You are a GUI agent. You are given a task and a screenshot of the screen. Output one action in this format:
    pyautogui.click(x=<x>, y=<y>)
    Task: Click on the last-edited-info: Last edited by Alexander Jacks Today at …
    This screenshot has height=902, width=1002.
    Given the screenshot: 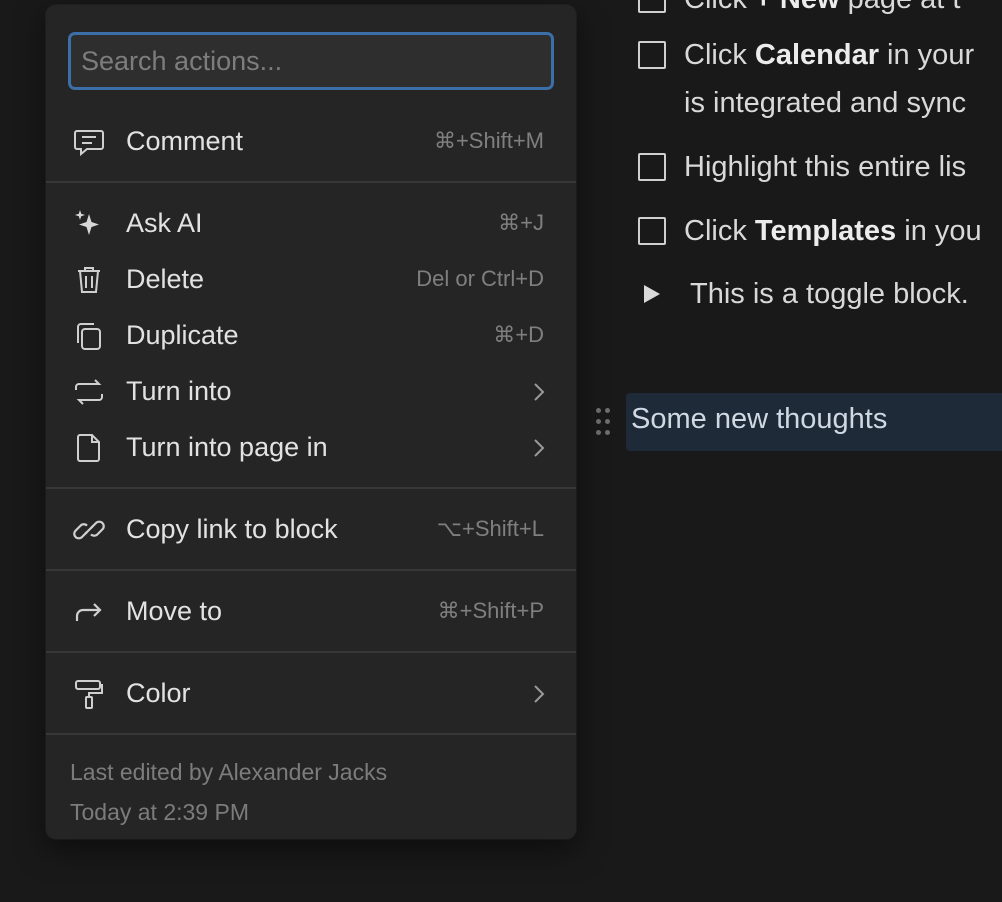 What is the action you would take?
    pyautogui.click(x=228, y=792)
    